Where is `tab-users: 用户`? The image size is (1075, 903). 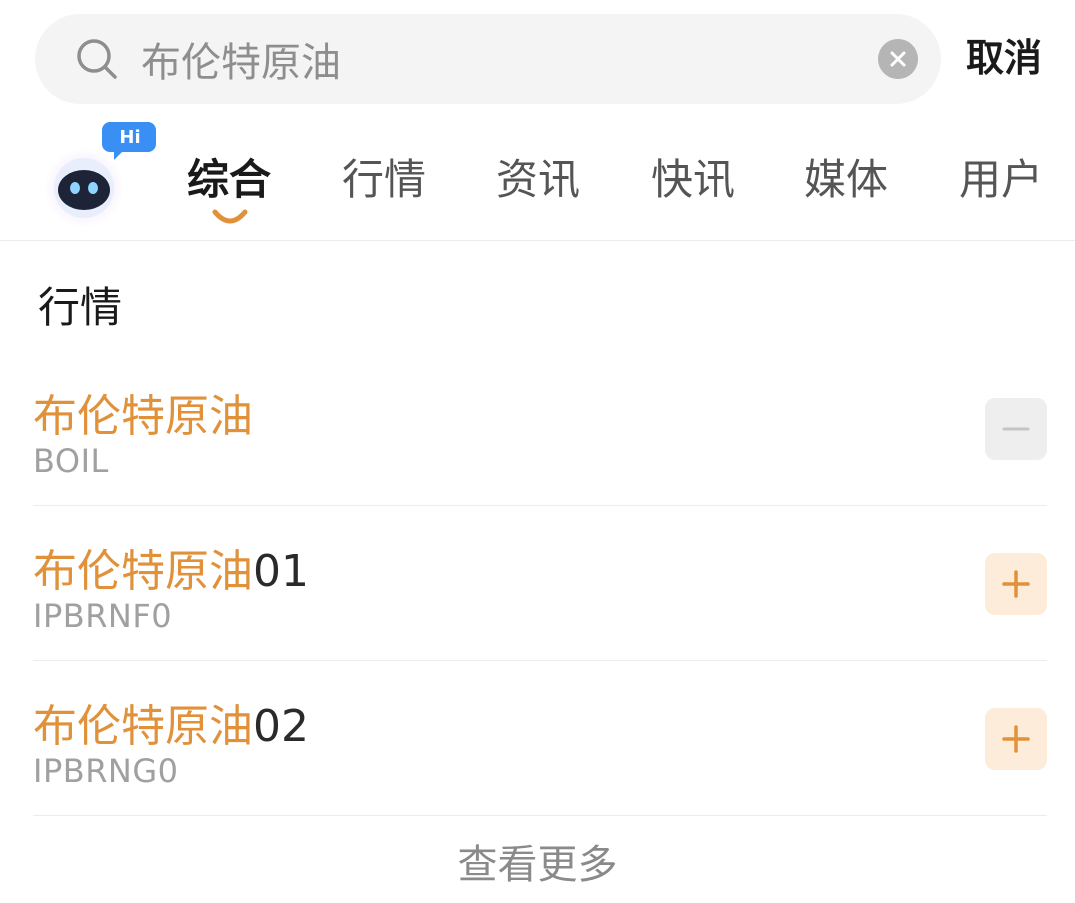 tab-users: 用户 is located at coordinates (1001, 183).